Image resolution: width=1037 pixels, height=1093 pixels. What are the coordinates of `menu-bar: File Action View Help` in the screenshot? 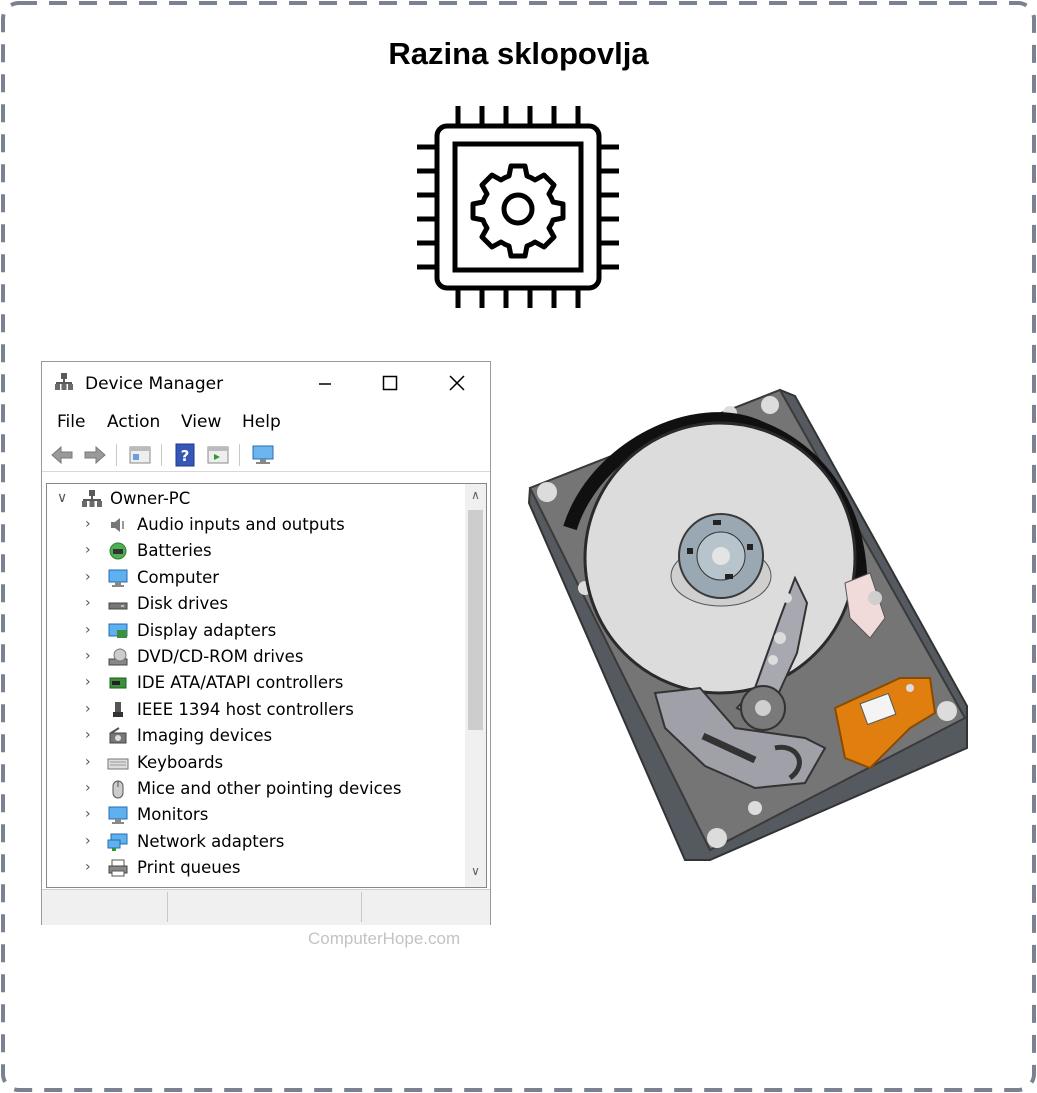 It's located at (266, 421).